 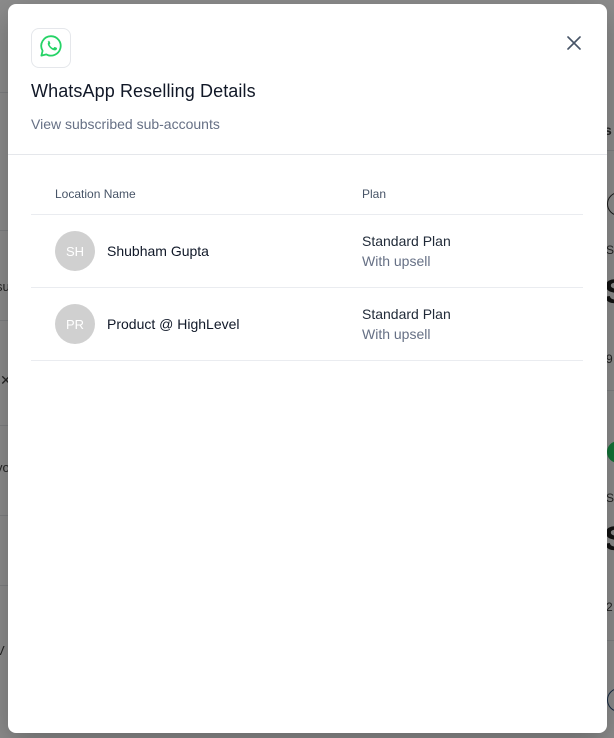 I want to click on close-icon, so click(x=574, y=45).